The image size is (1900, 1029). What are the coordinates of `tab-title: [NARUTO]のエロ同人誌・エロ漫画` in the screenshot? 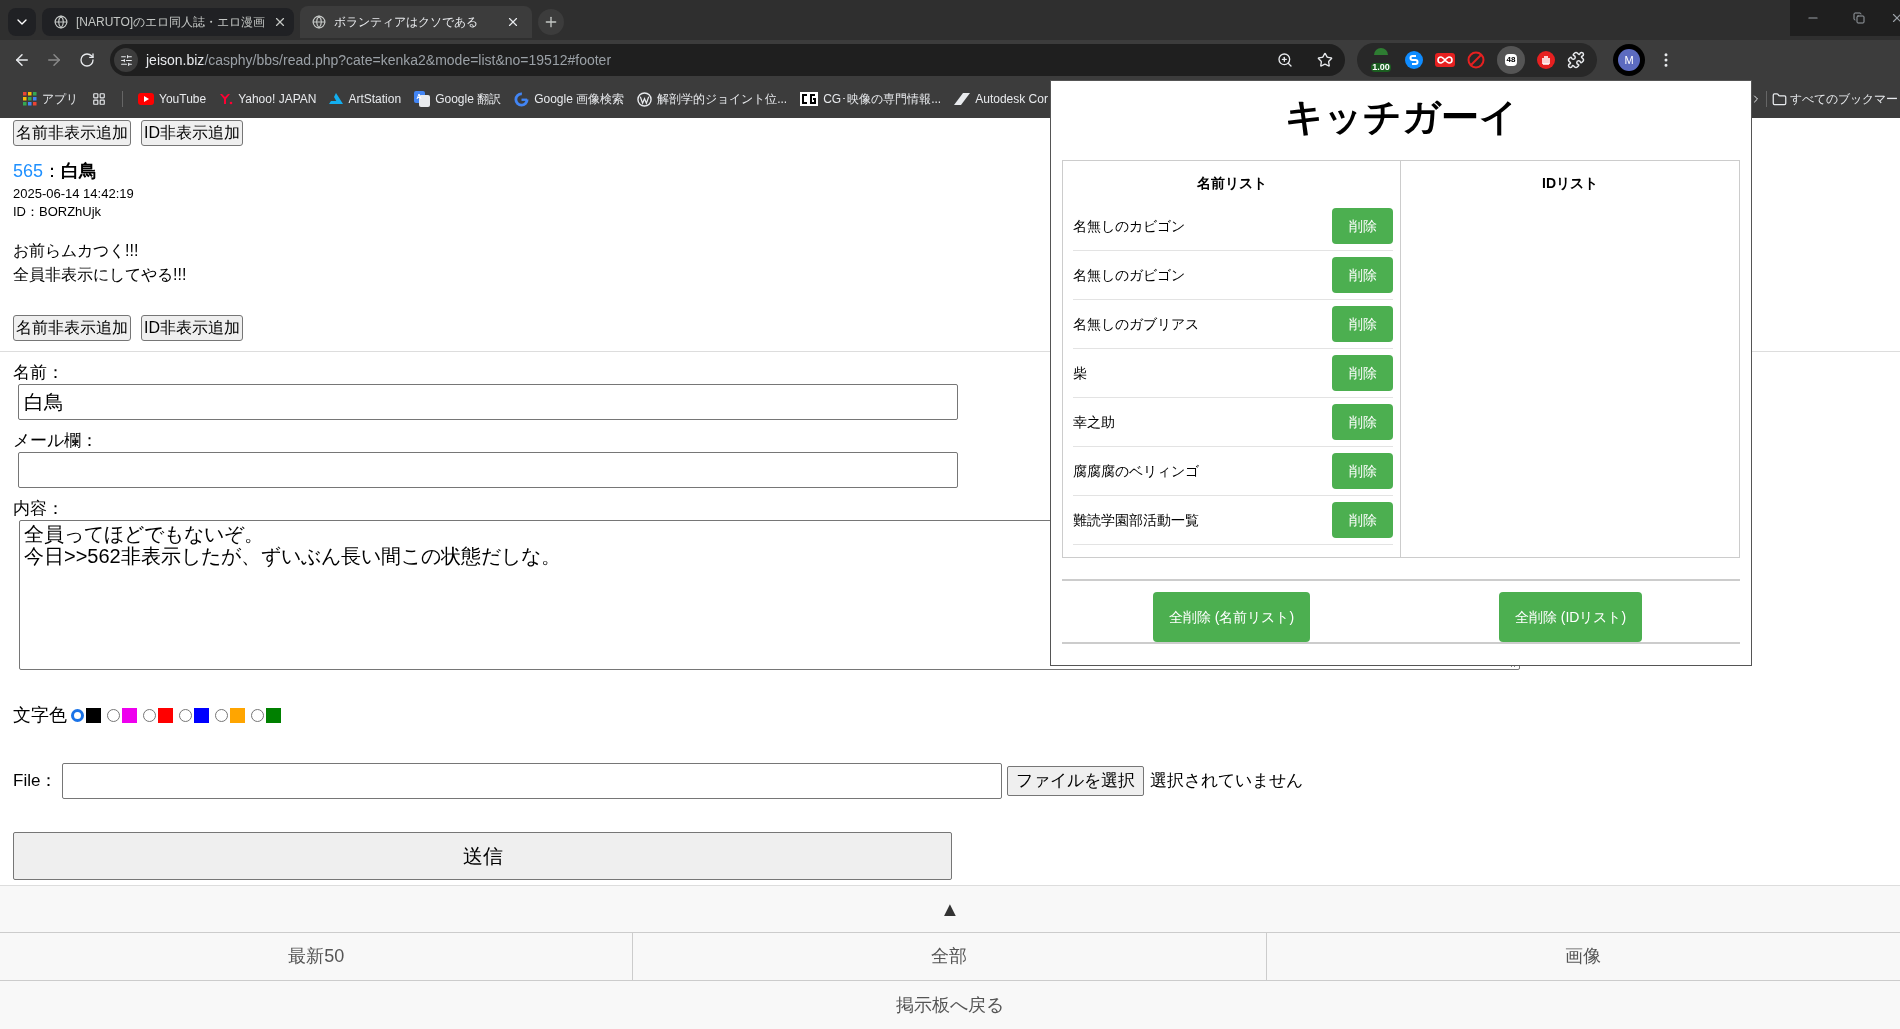 It's located at (171, 22).